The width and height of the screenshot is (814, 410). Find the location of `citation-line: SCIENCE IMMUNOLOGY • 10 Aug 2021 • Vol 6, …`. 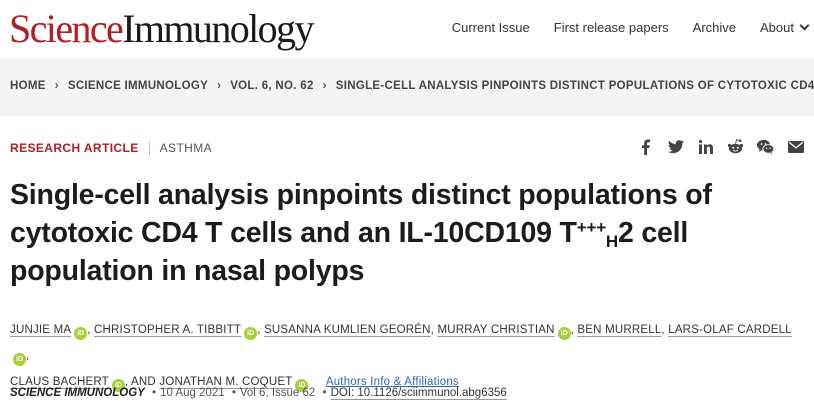

citation-line: SCIENCE IMMUNOLOGY • 10 Aug 2021 • Vol 6, … is located at coordinates (258, 393).